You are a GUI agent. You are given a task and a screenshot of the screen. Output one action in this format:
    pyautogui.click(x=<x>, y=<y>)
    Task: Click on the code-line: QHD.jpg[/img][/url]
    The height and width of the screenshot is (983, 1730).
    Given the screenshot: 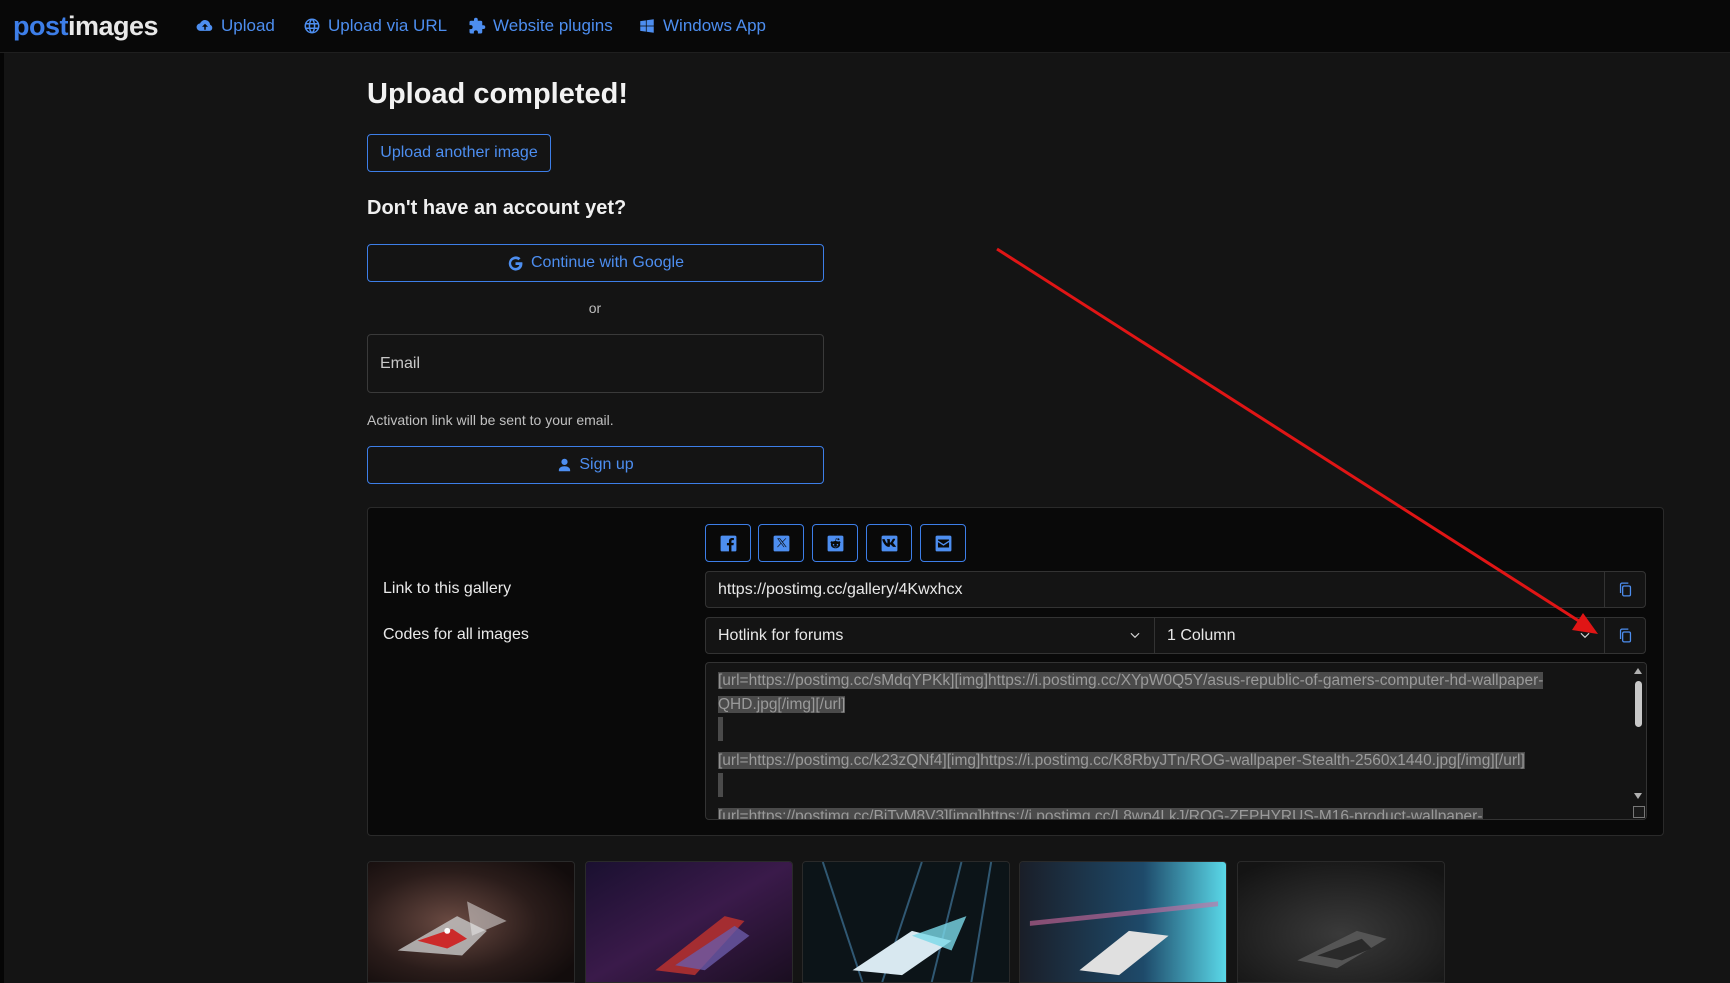 What is the action you would take?
    pyautogui.click(x=782, y=704)
    